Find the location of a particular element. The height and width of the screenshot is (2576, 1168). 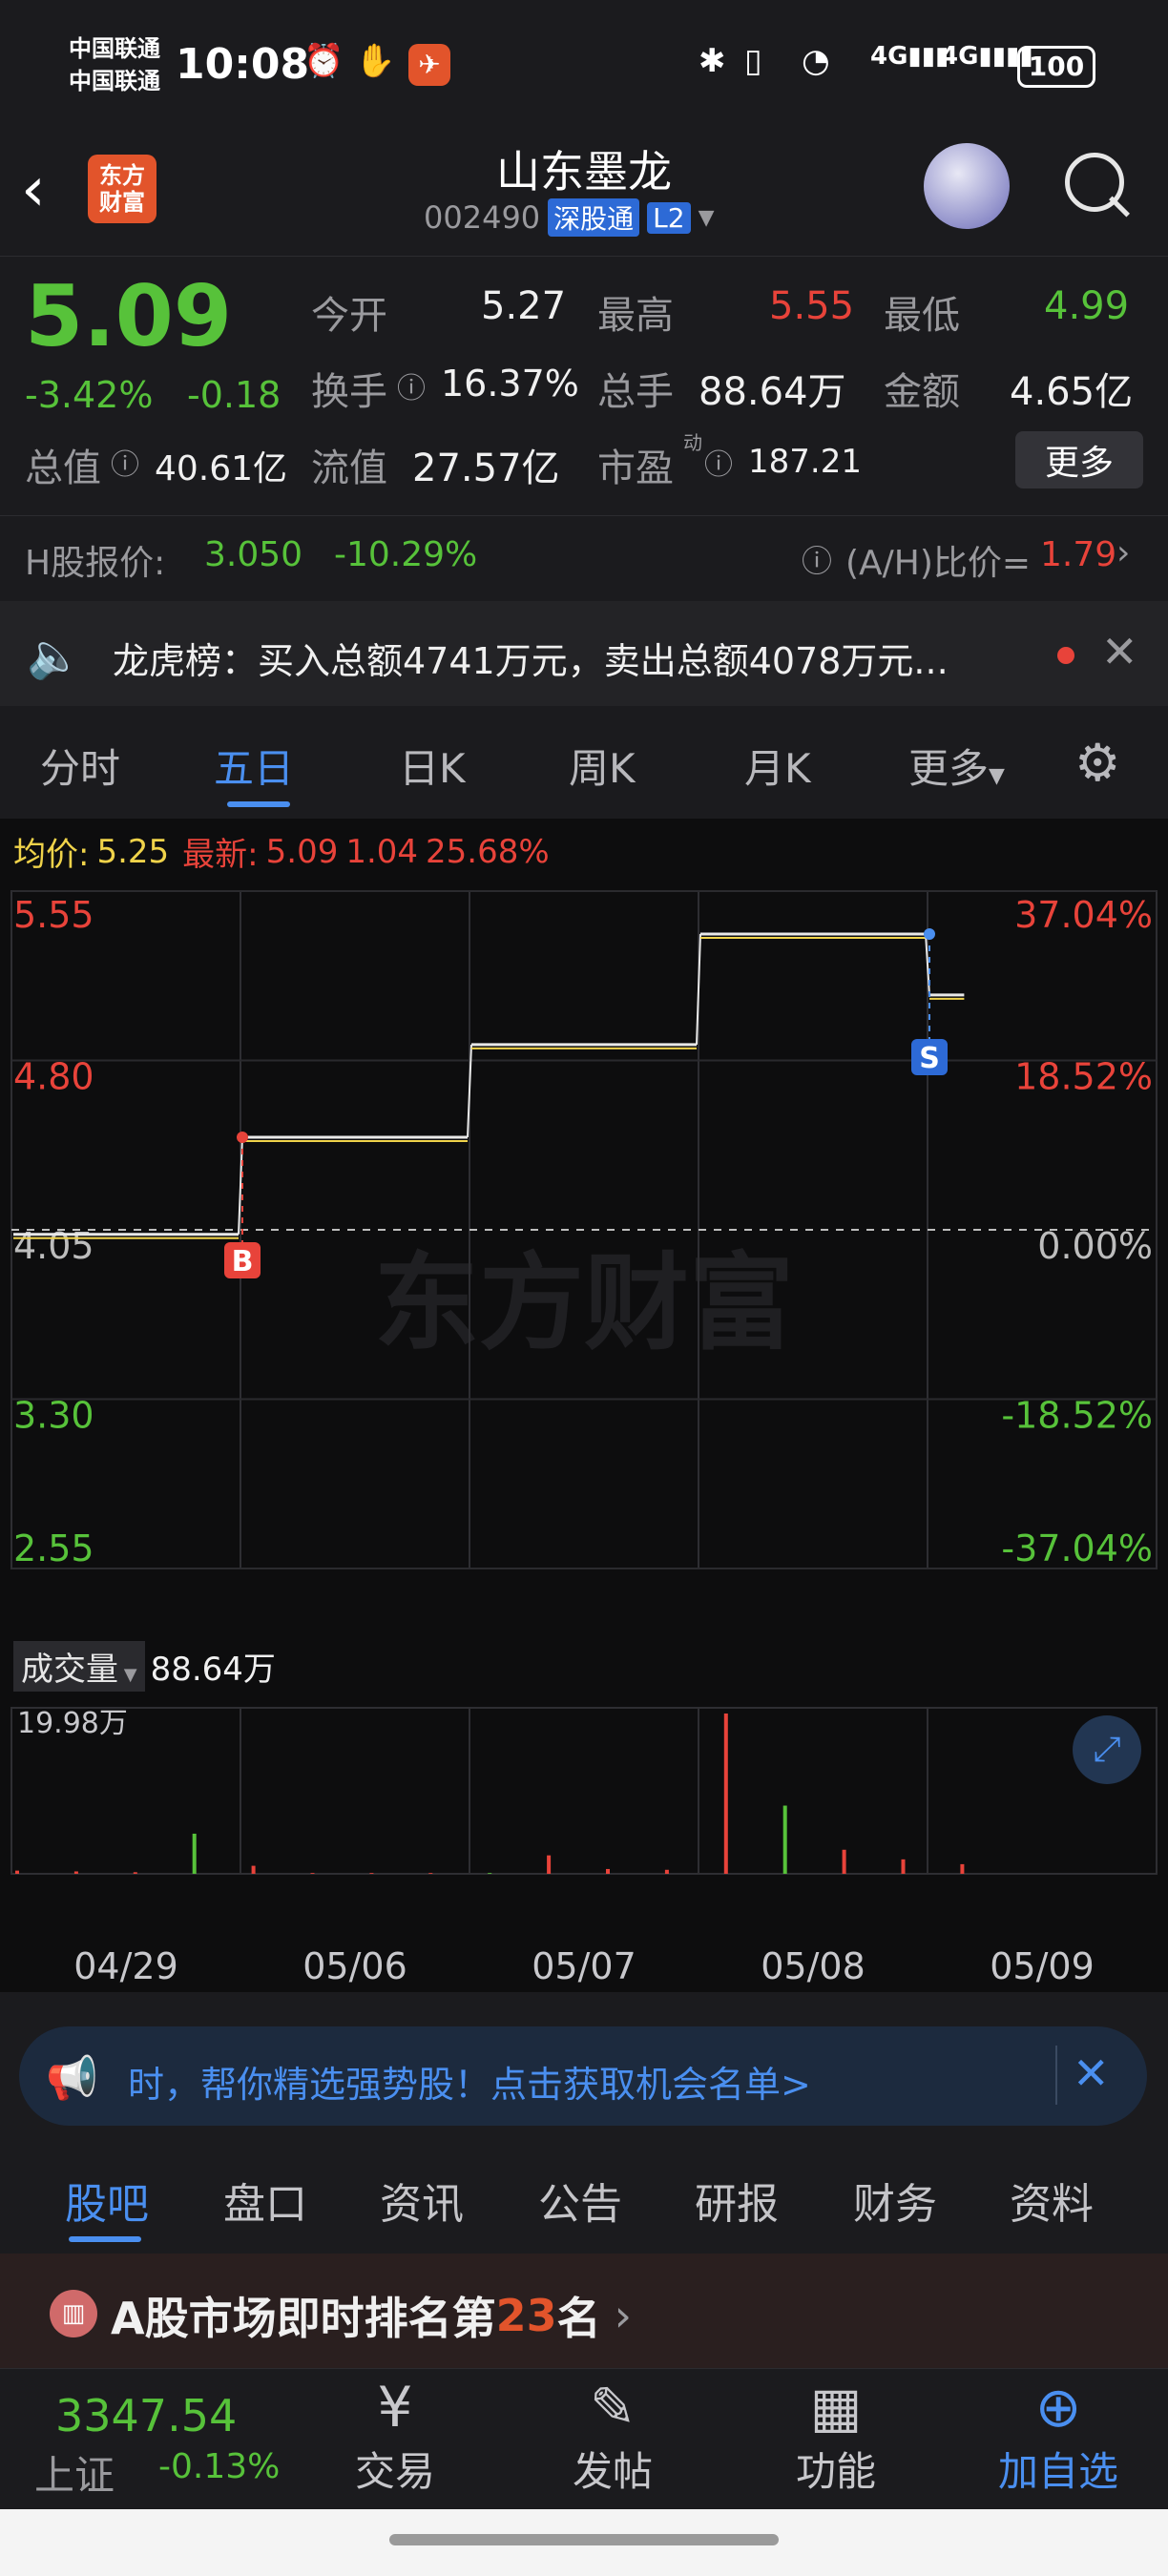

volume-label: 成交量 is located at coordinates (69, 1670).